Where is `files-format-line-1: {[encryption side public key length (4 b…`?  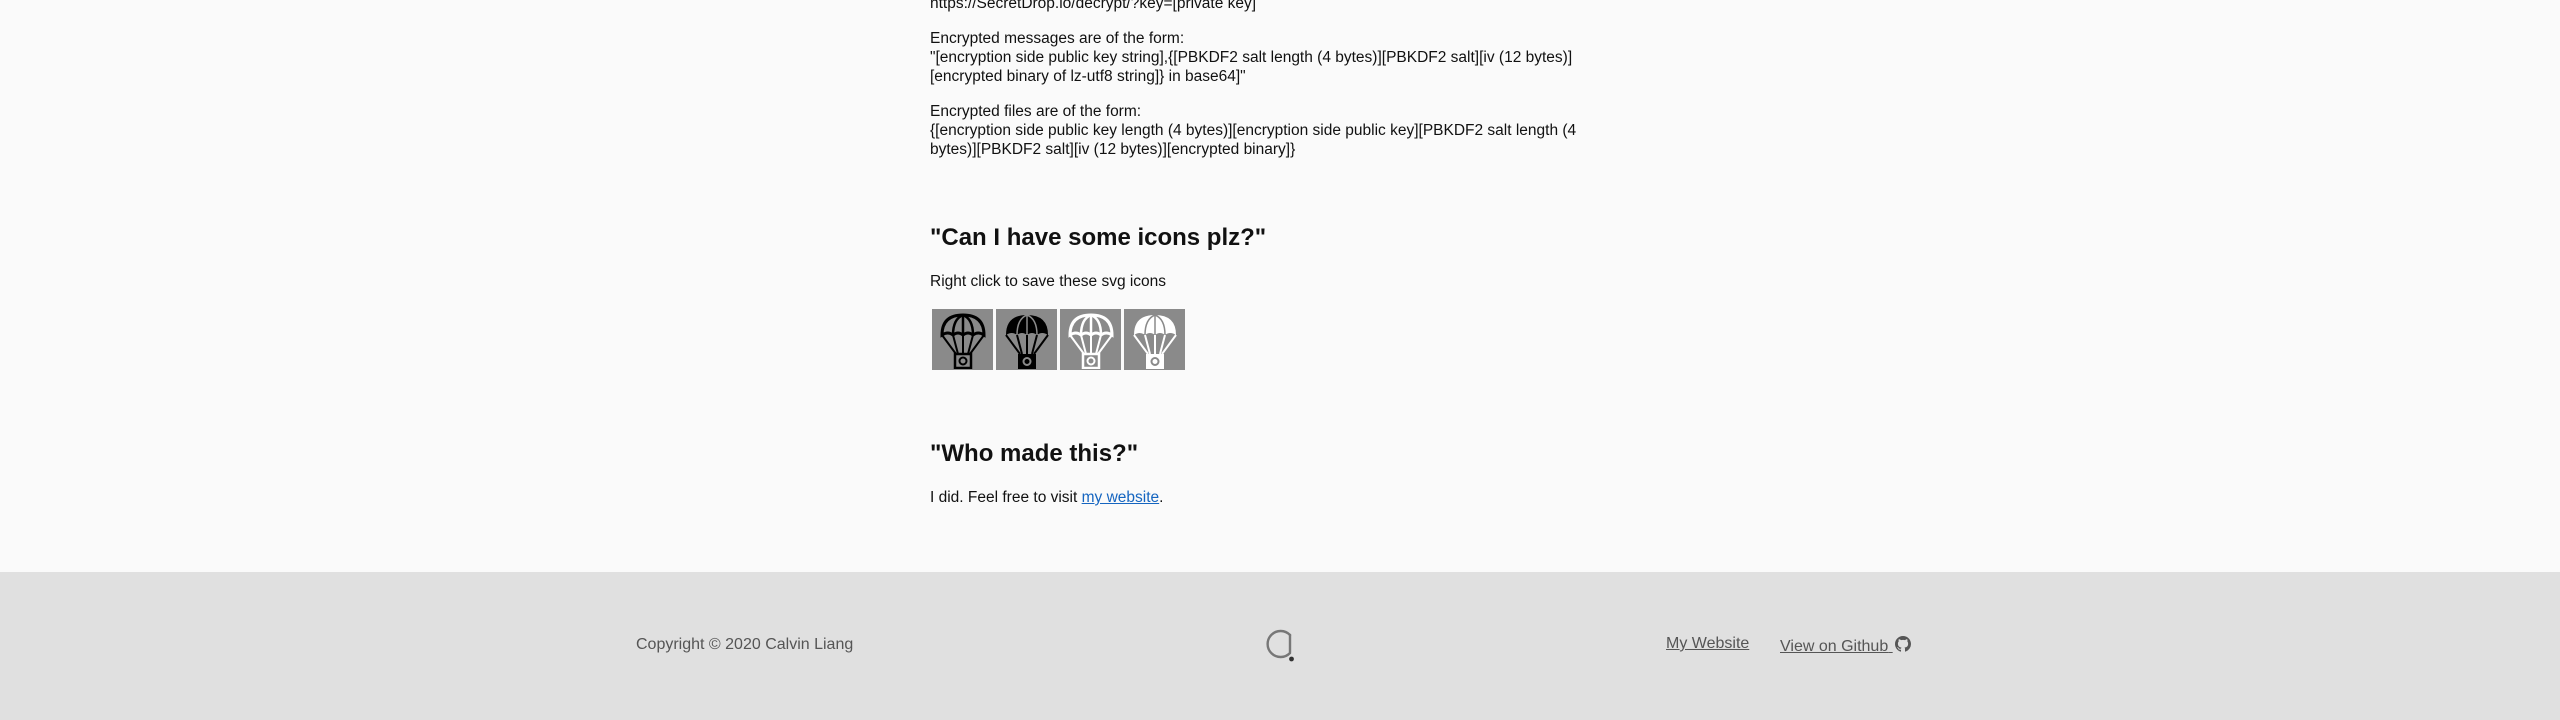 files-format-line-1: {[encryption side public key length (4 b… is located at coordinates (1253, 130).